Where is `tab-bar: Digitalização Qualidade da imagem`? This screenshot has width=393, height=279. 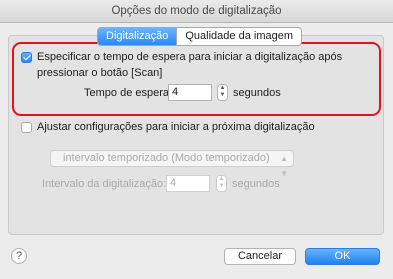
tab-bar: Digitalização Qualidade da imagem is located at coordinates (199, 36).